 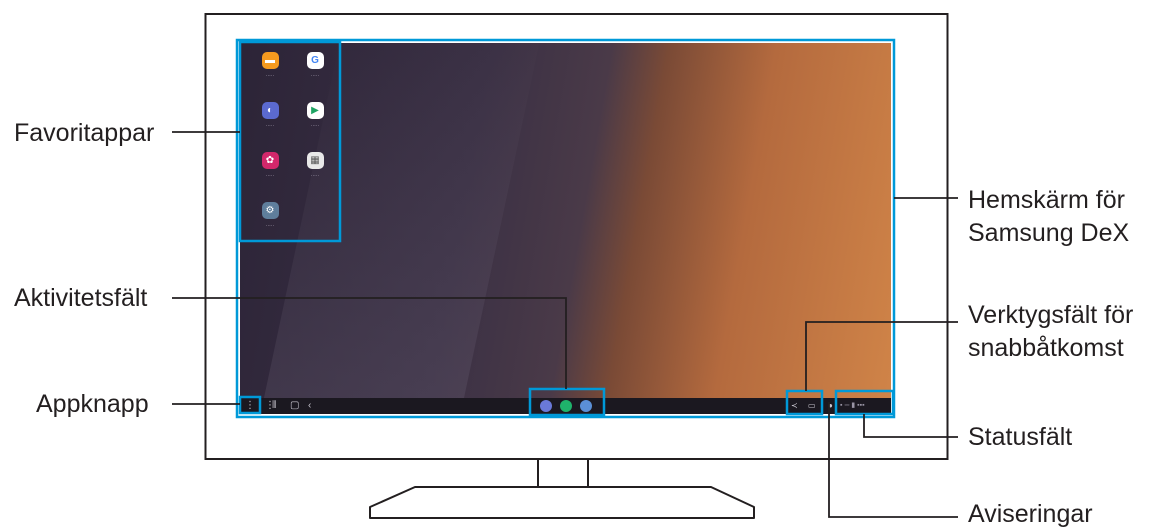 I want to click on favorite-apps-callout-box, so click(x=290, y=141).